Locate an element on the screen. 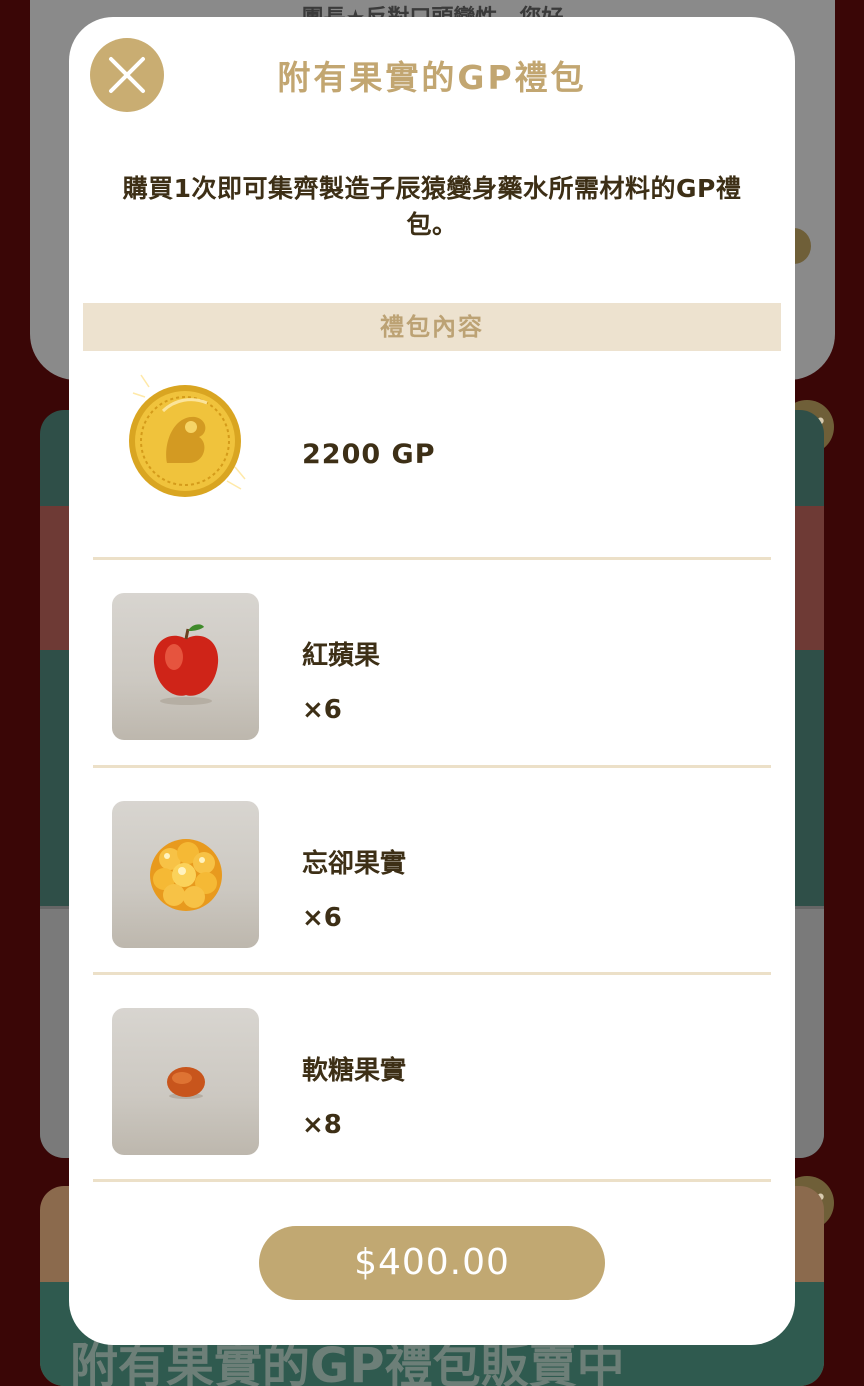 The width and height of the screenshot is (864, 1386). pack-item-row: 軟糖果實 ×8 is located at coordinates (432, 1078).